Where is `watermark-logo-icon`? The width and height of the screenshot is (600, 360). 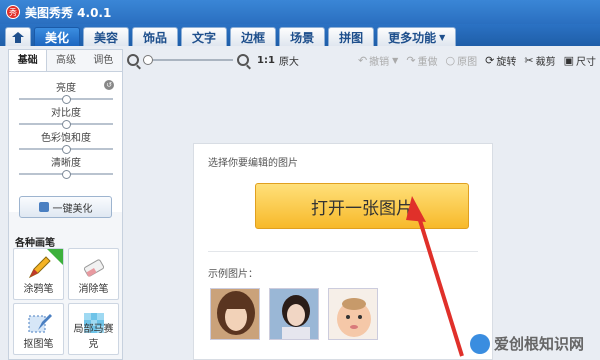
watermark-logo-icon is located at coordinates (480, 343).